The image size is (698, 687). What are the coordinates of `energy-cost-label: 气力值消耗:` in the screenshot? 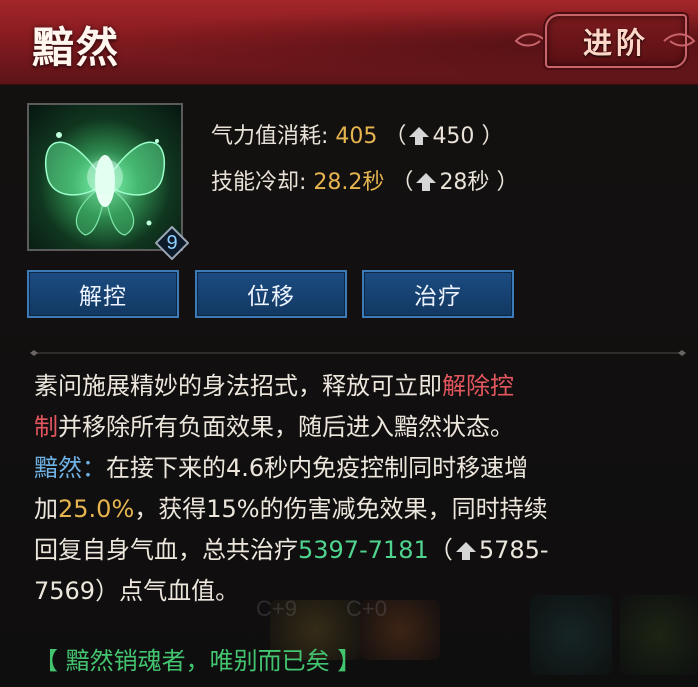 It's located at (270, 136).